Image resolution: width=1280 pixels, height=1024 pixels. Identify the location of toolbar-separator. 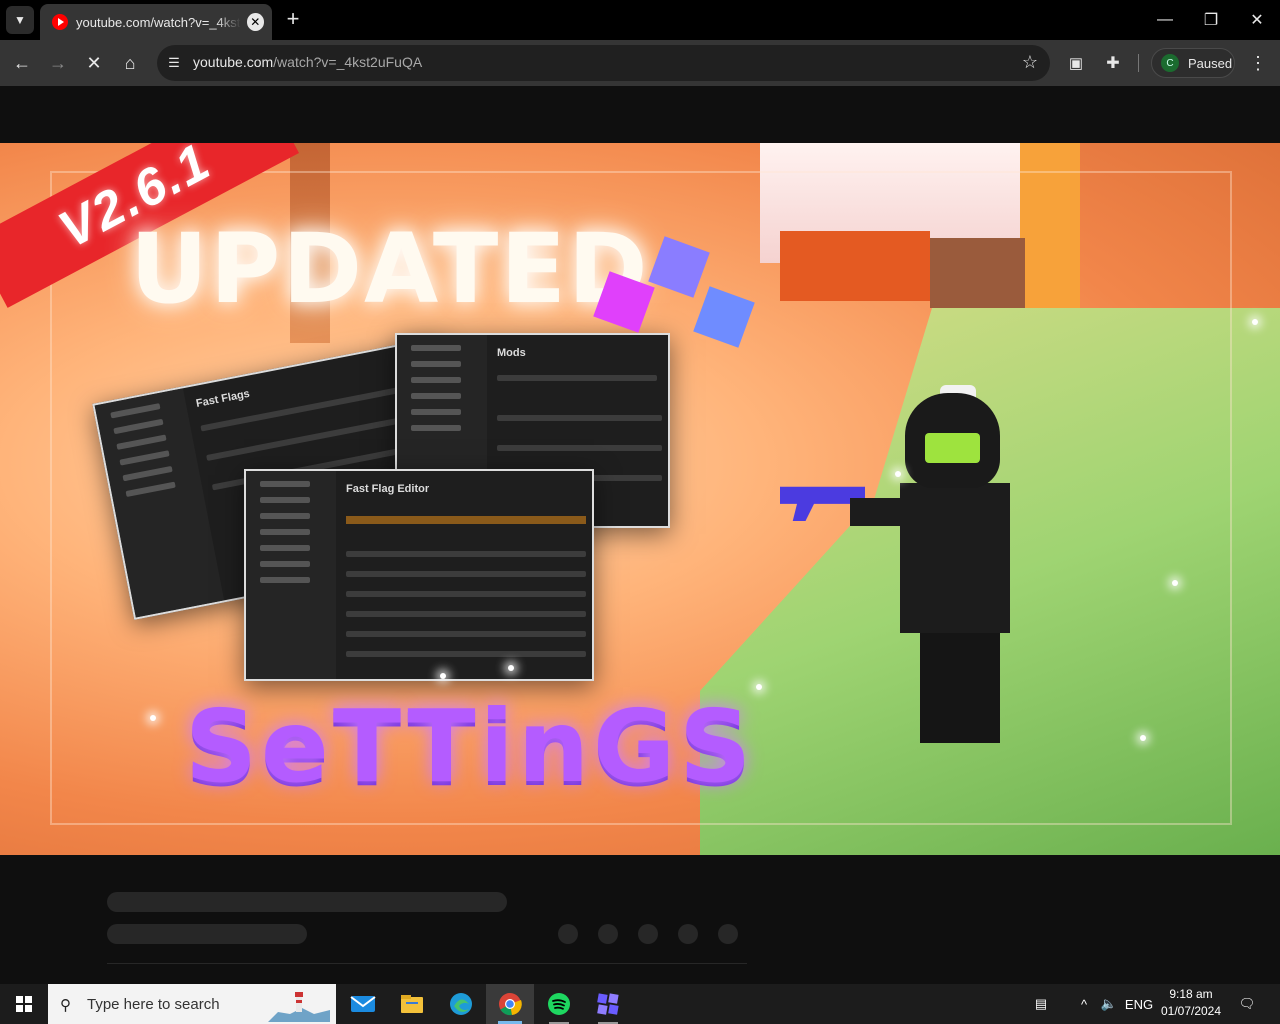
(1138, 63).